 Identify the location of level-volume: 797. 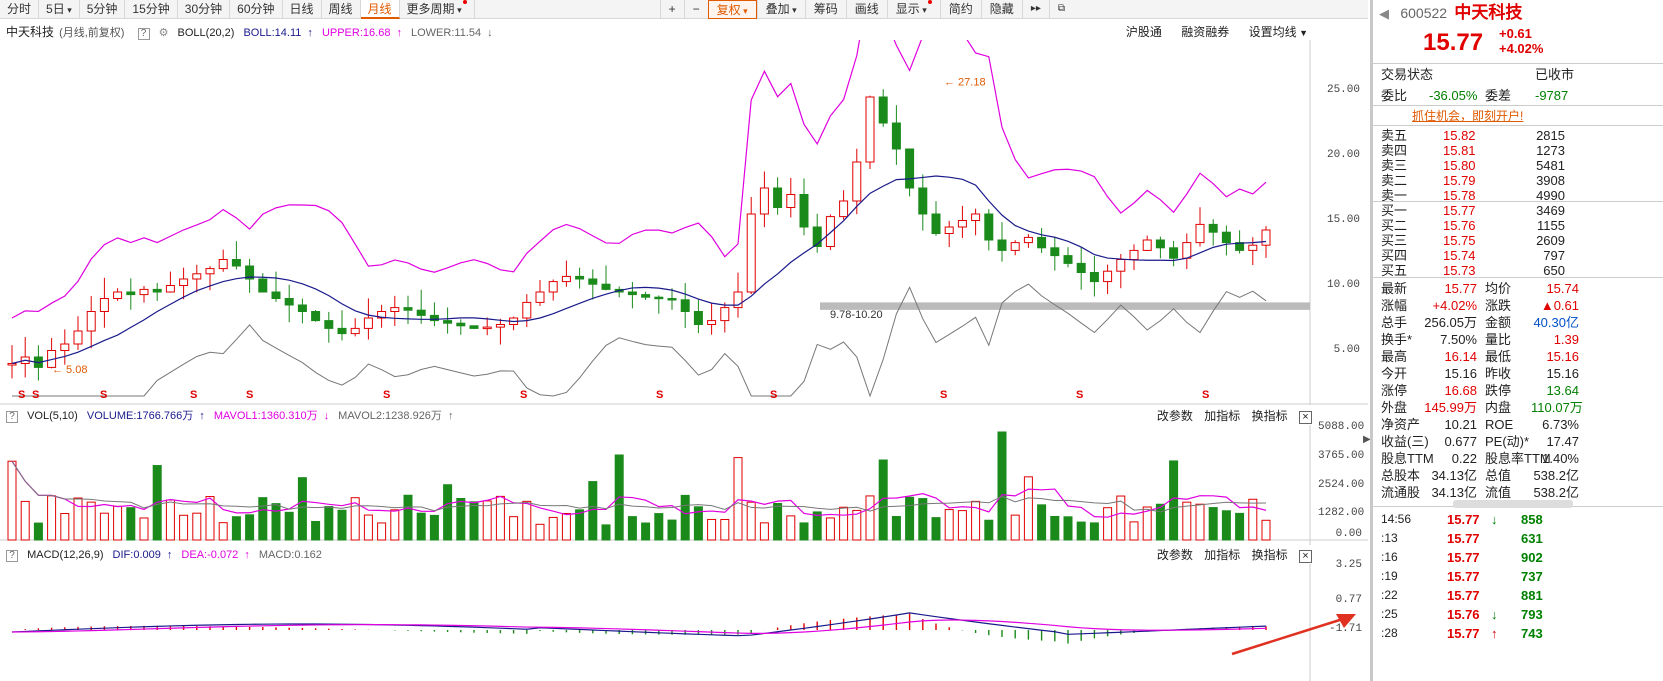
(1554, 255).